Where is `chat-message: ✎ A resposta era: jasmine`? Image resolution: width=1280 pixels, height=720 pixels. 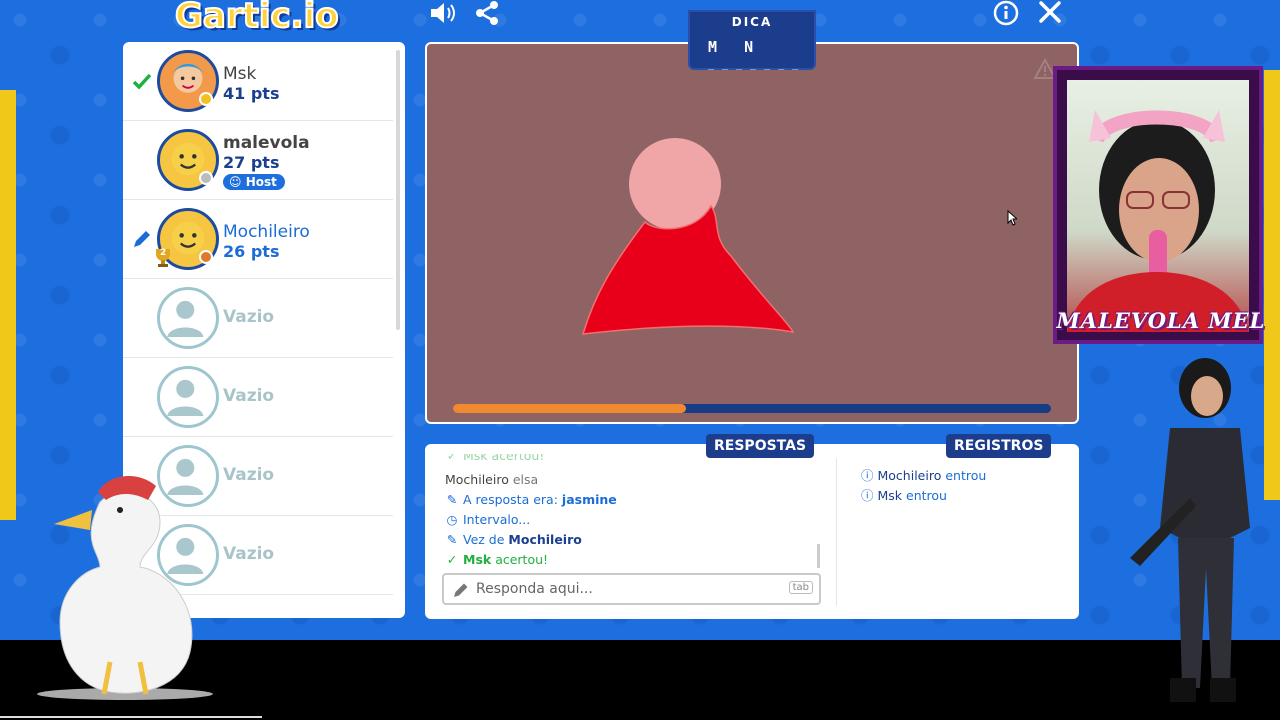
chat-message: ✎ A resposta era: jasmine is located at coordinates (531, 499).